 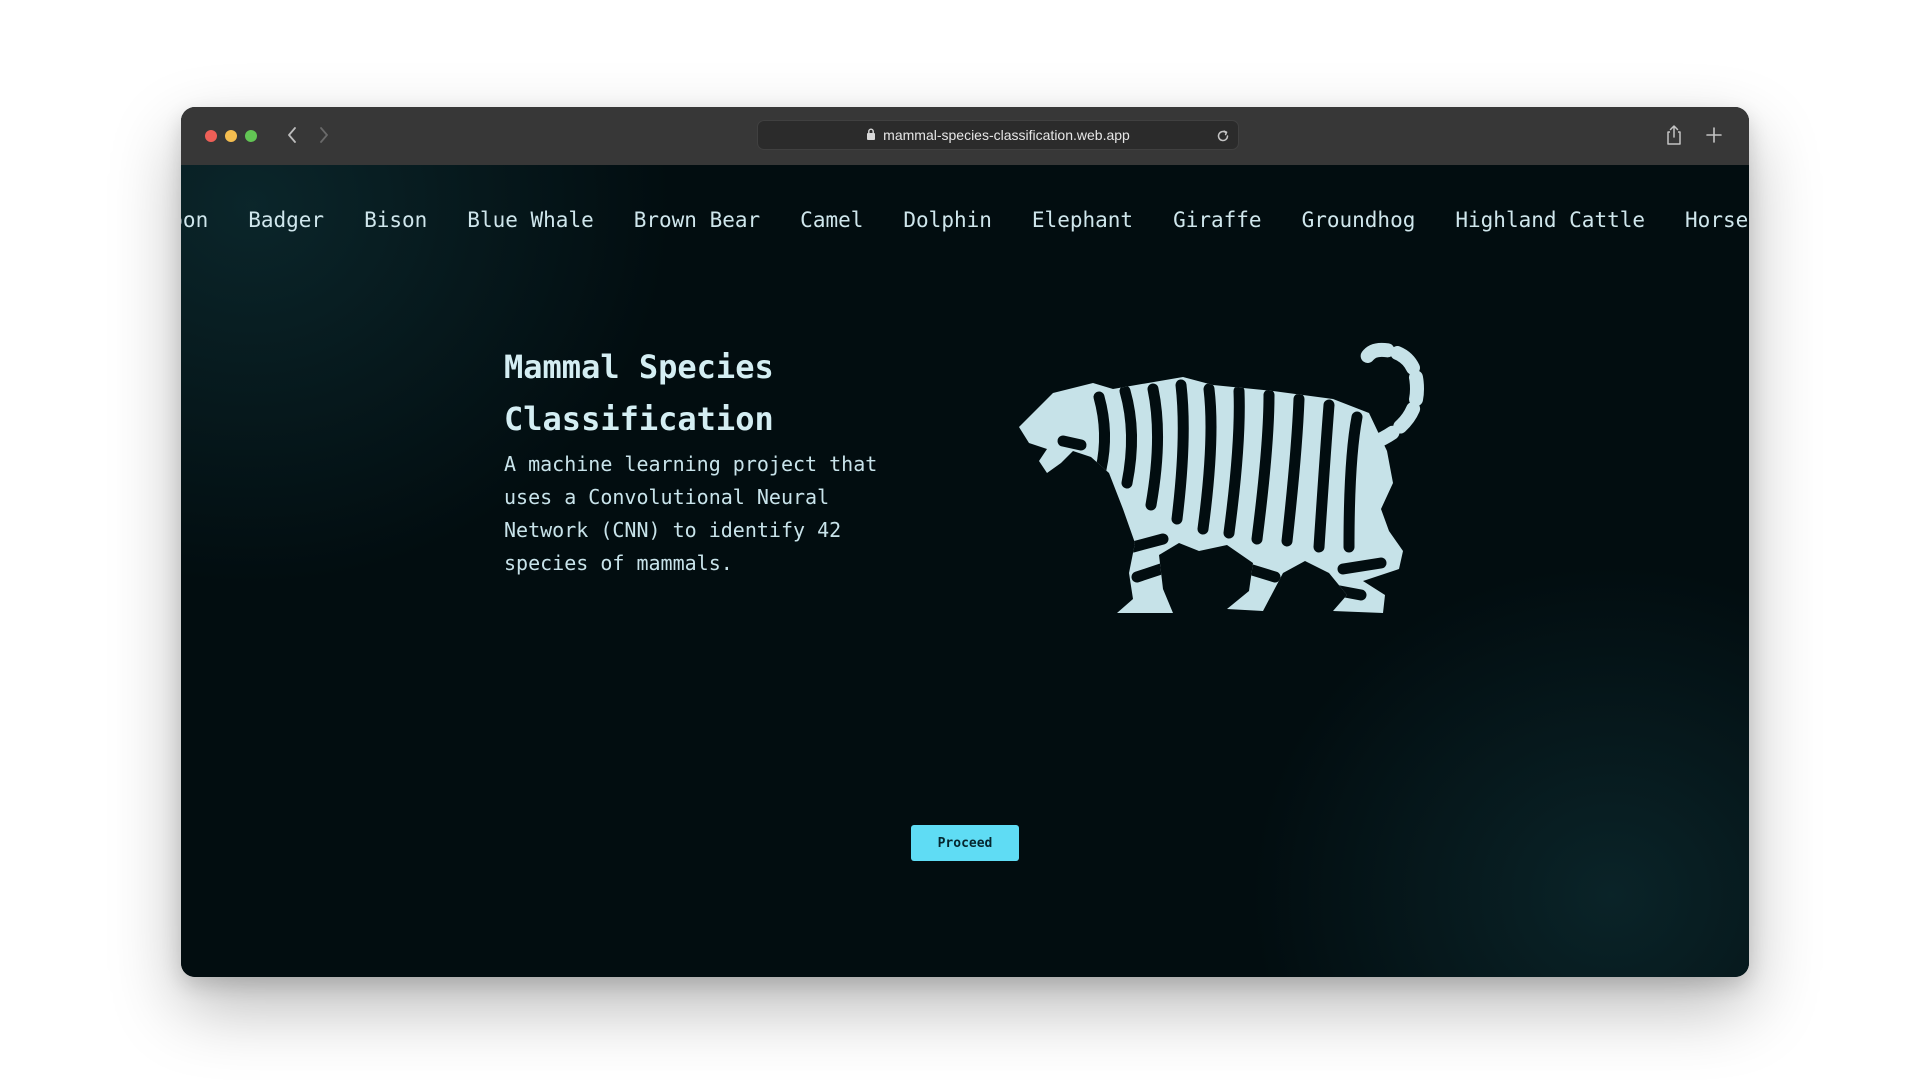 I want to click on lock-icon, so click(x=871, y=135).